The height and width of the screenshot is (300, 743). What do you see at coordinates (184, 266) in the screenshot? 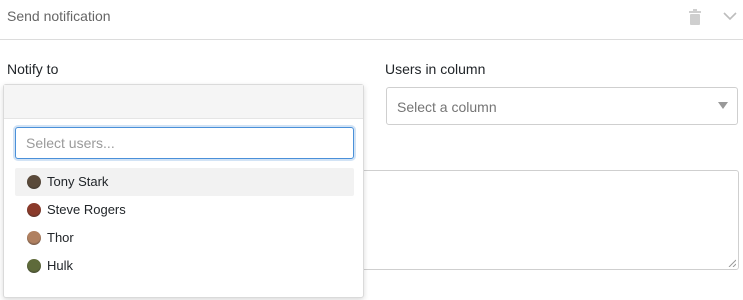
I see `user-option: Hulk` at bounding box center [184, 266].